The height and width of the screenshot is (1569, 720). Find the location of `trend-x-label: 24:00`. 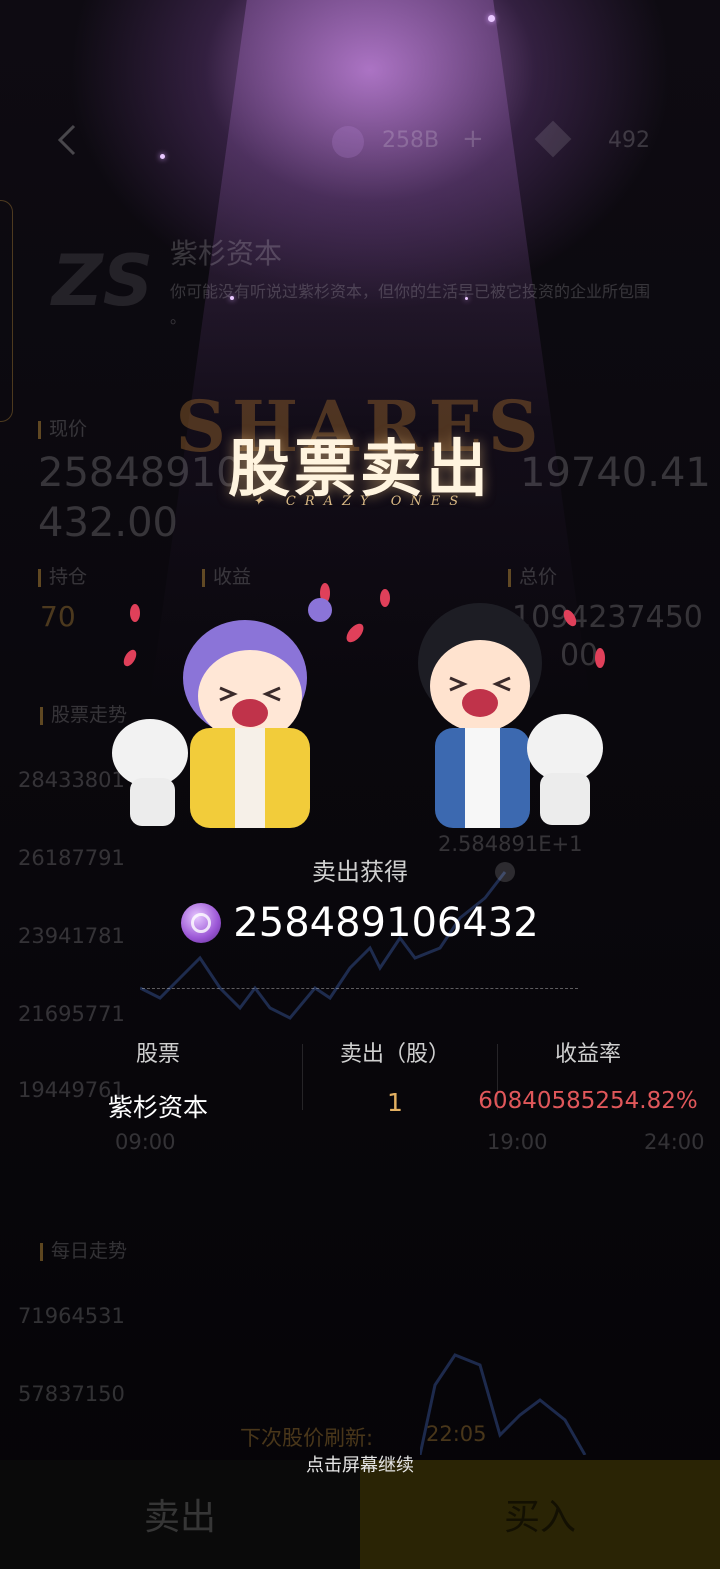

trend-x-label: 24:00 is located at coordinates (674, 1142).